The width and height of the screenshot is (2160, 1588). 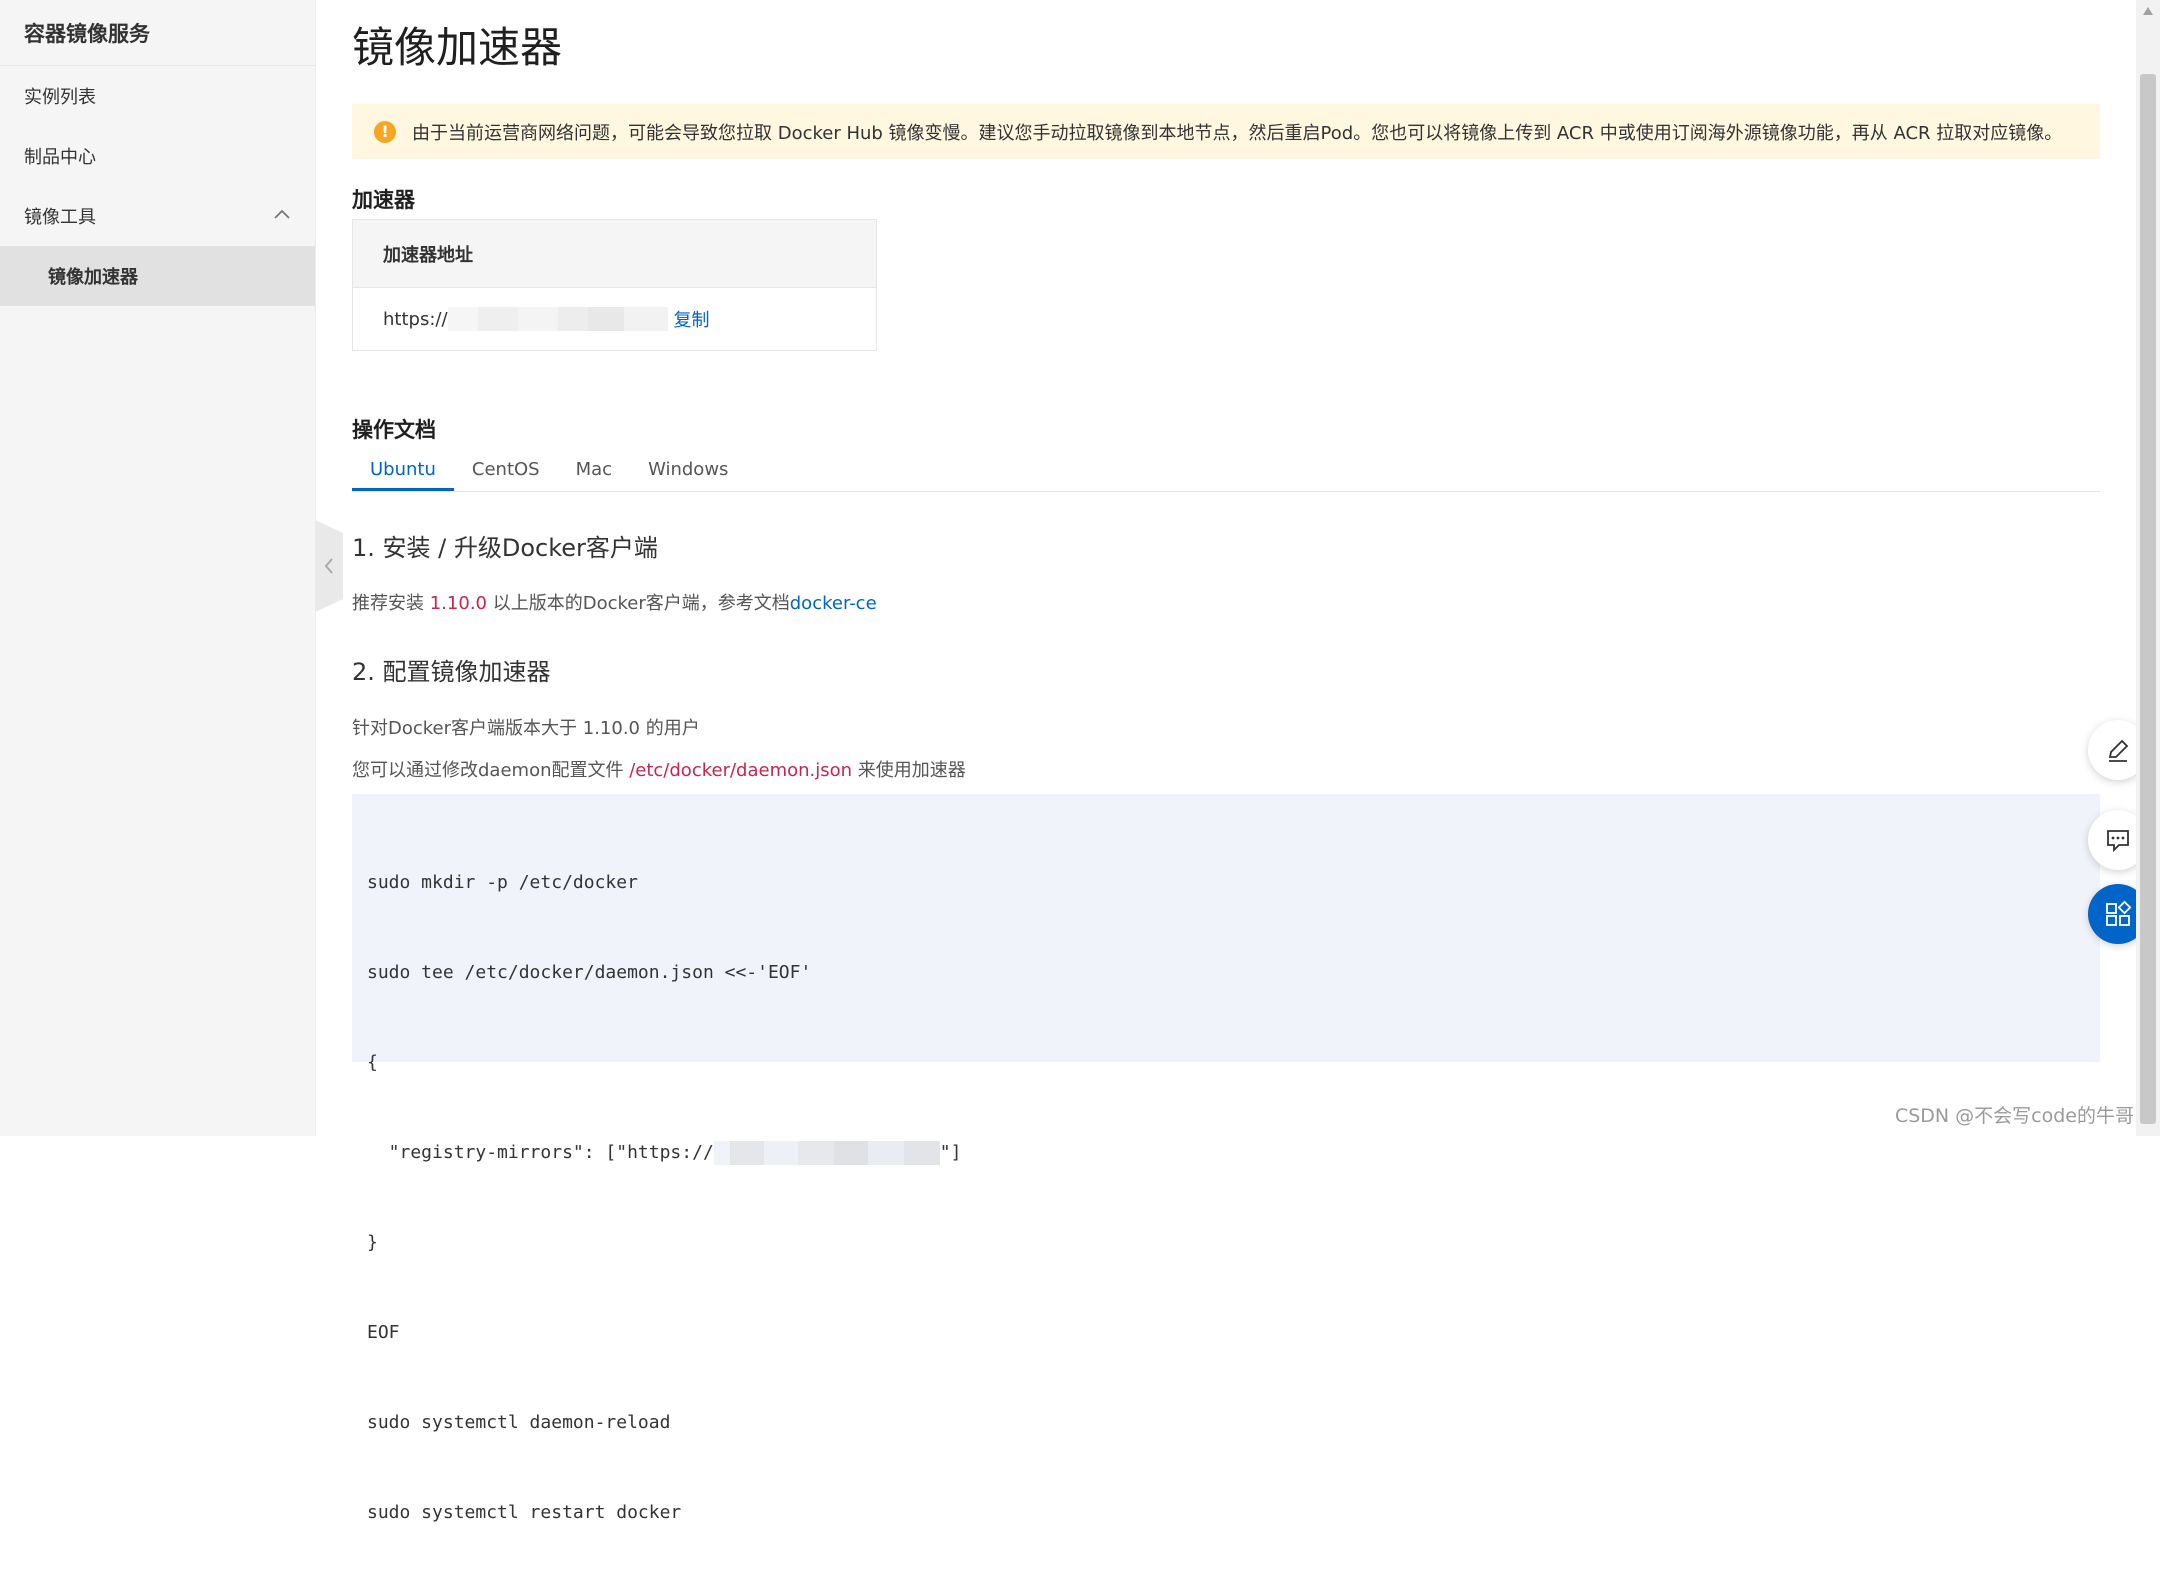 What do you see at coordinates (60, 157) in the screenshot?
I see `sidebar-item-label: 制品中心` at bounding box center [60, 157].